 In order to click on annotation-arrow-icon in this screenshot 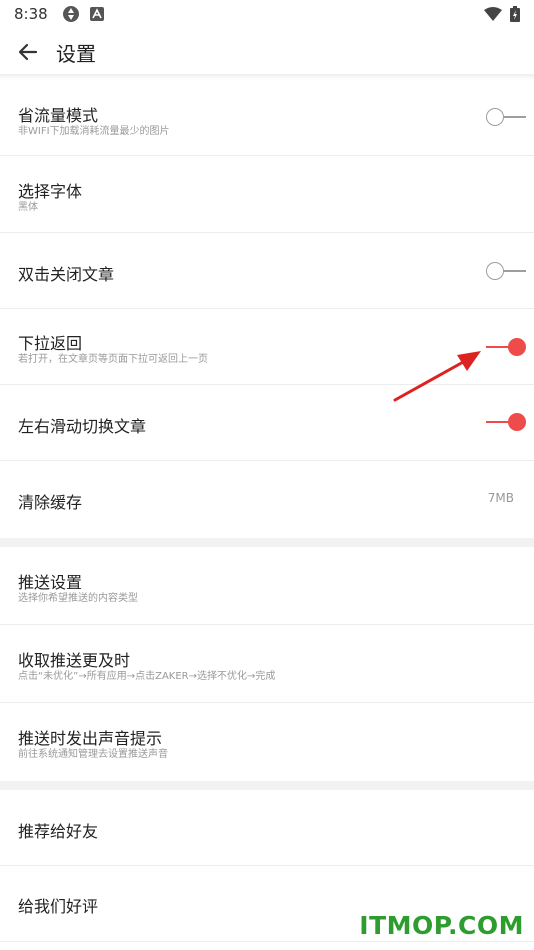, I will do `click(437, 376)`.